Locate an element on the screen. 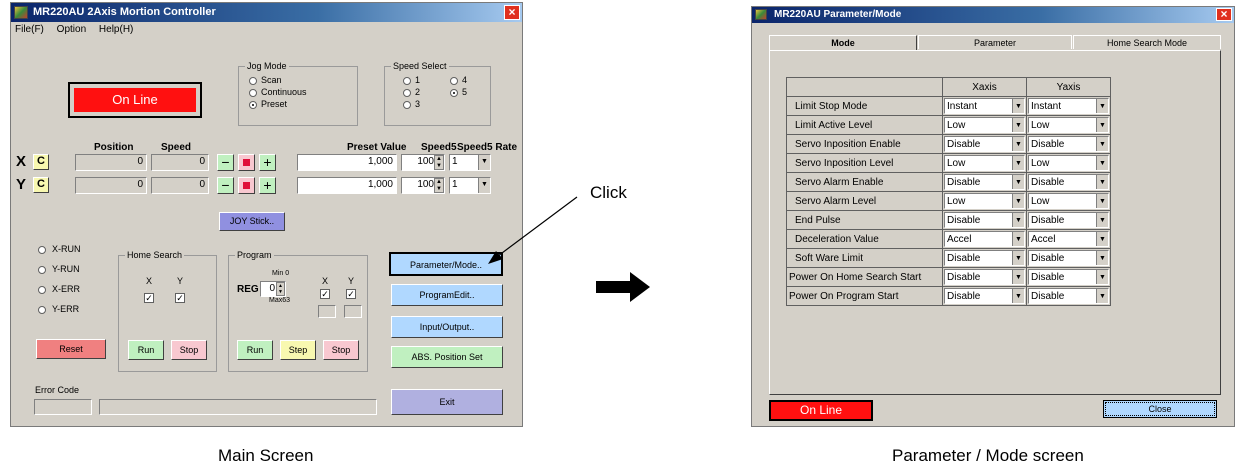 Image resolution: width=1236 pixels, height=470 pixels. program-edit-button: ProgramEdit.. is located at coordinates (447, 295).